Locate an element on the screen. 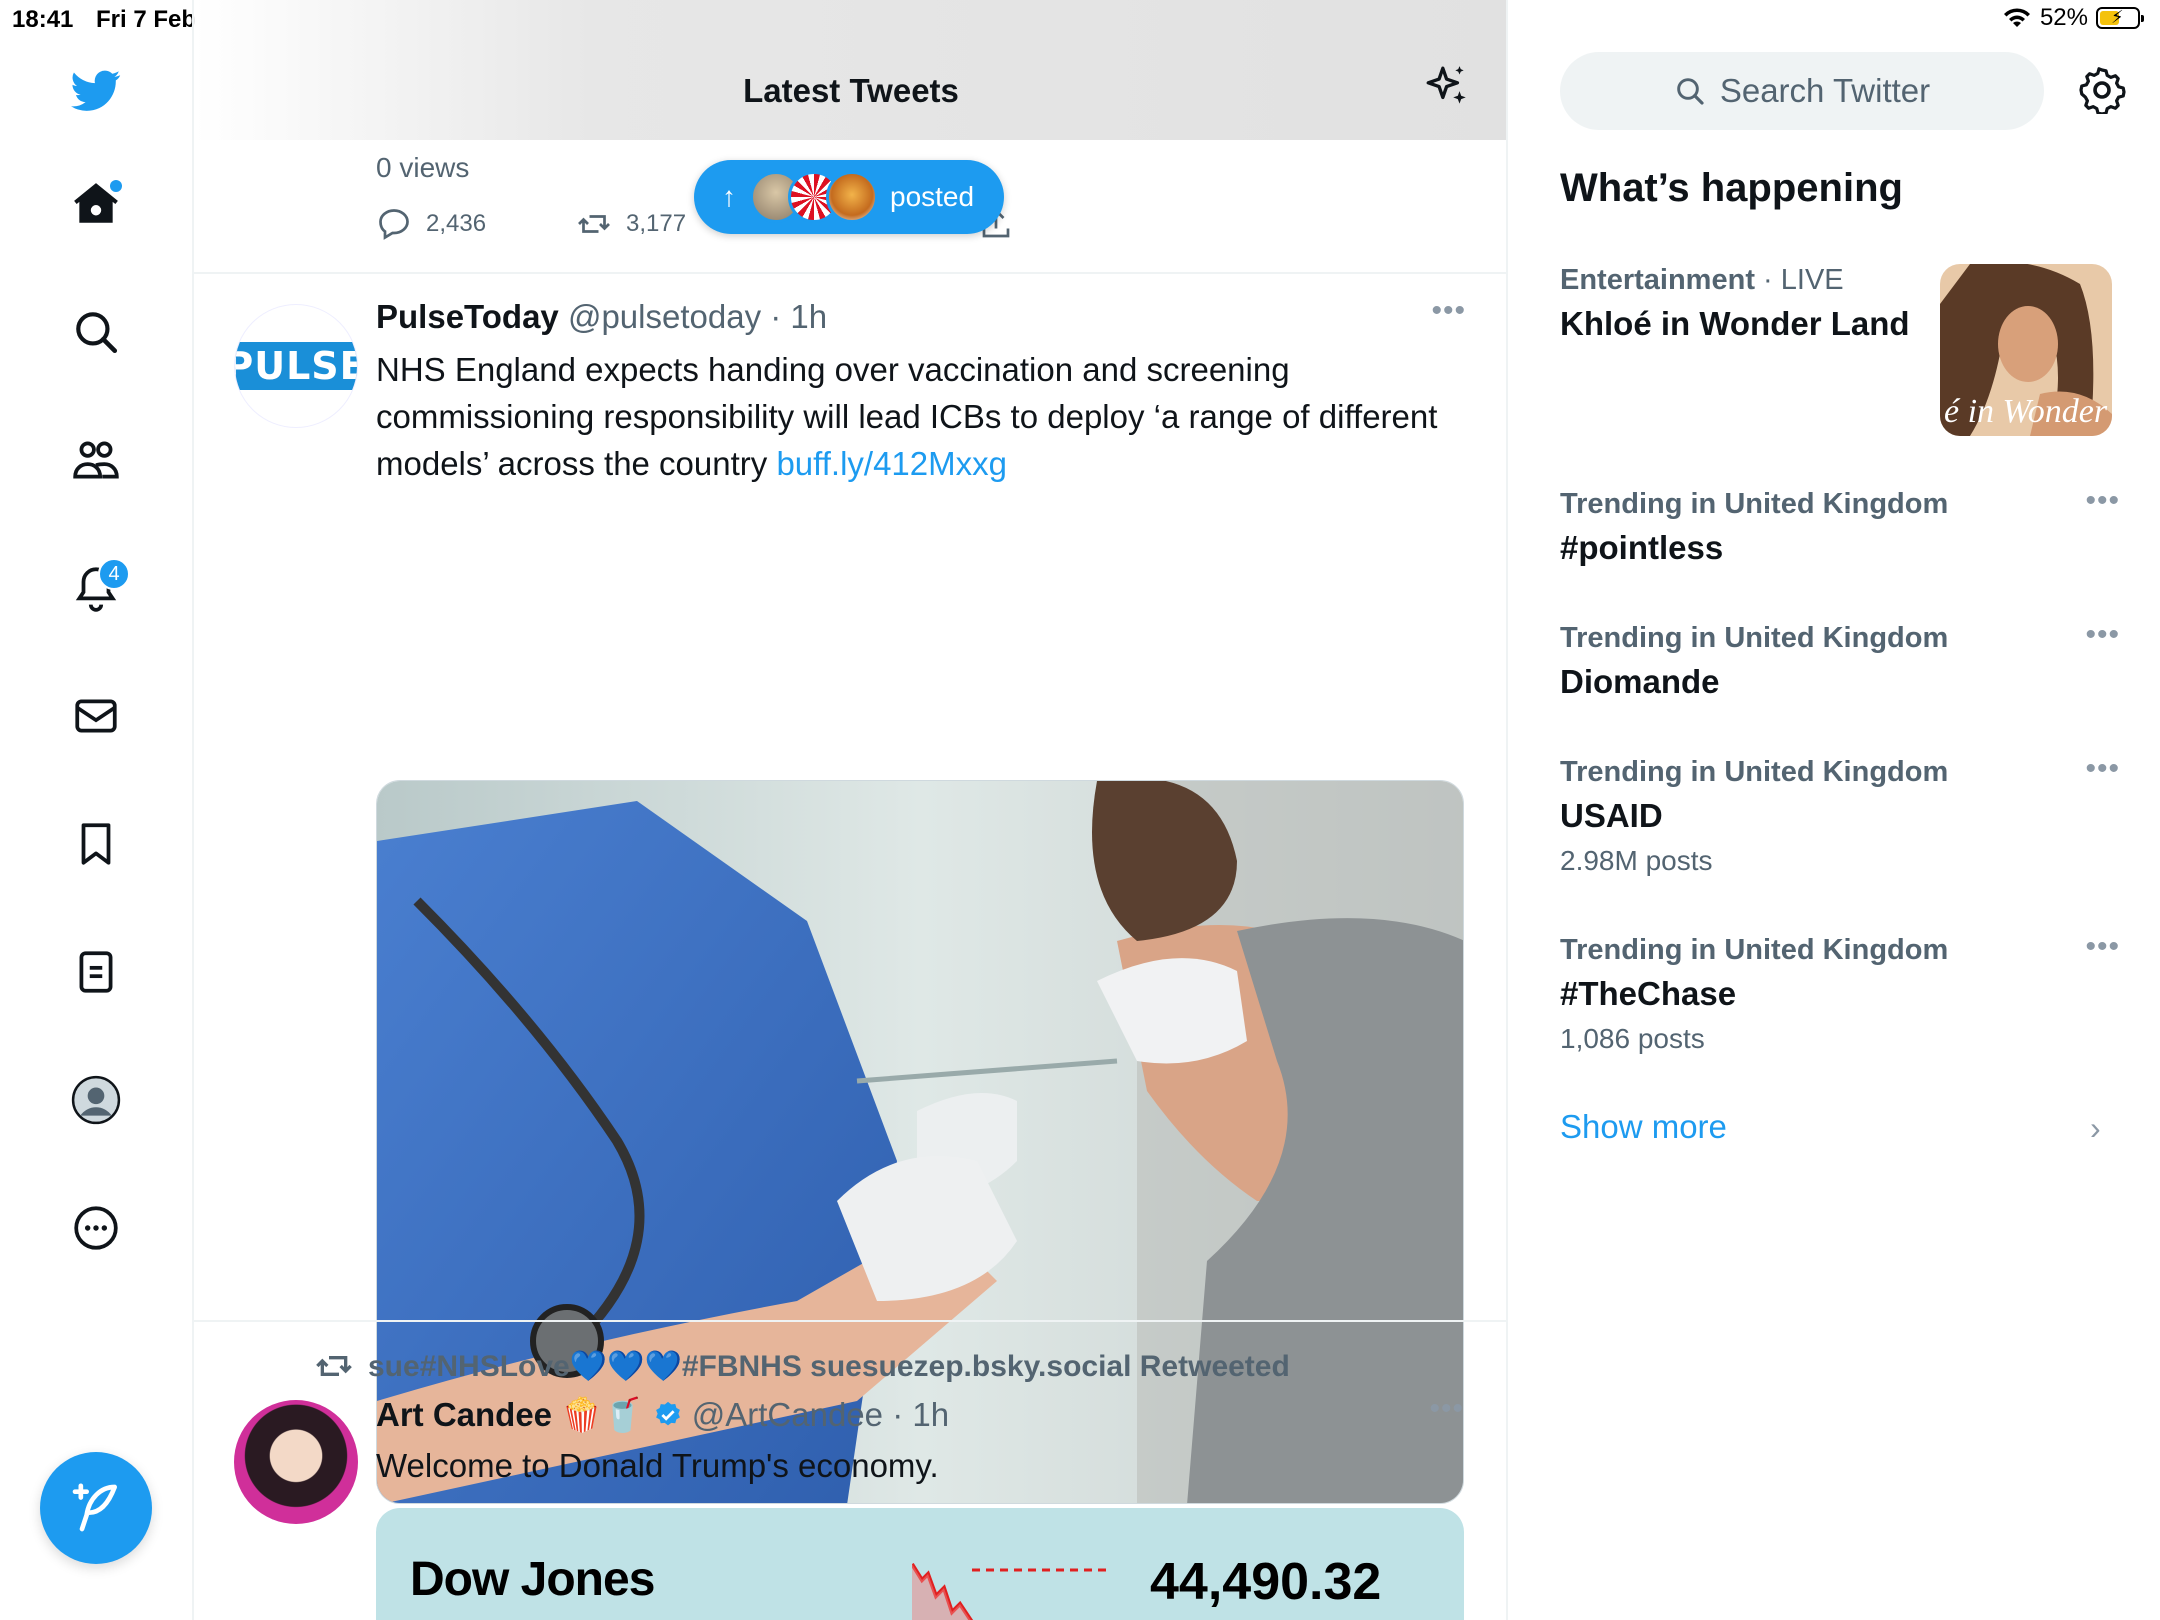 Image resolution: width=2160 pixels, height=1620 pixels. nav-notifications: 4 is located at coordinates (96, 588).